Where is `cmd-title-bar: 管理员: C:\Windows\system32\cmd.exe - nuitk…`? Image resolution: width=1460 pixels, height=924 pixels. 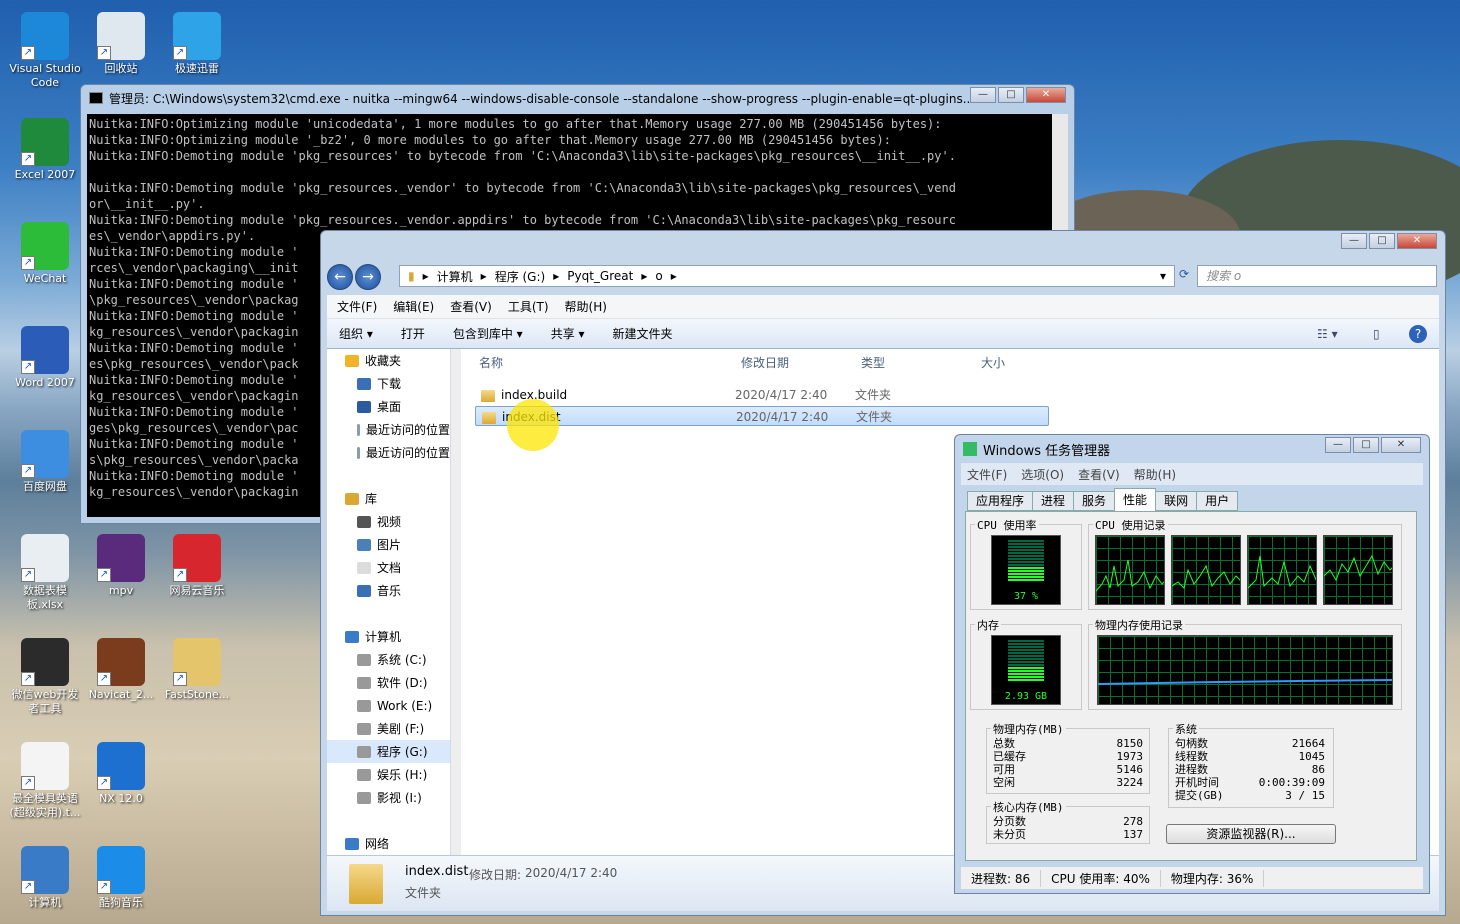 cmd-title-bar: 管理员: C:\Windows\system32\cmd.exe - nuitk… is located at coordinates (577, 98).